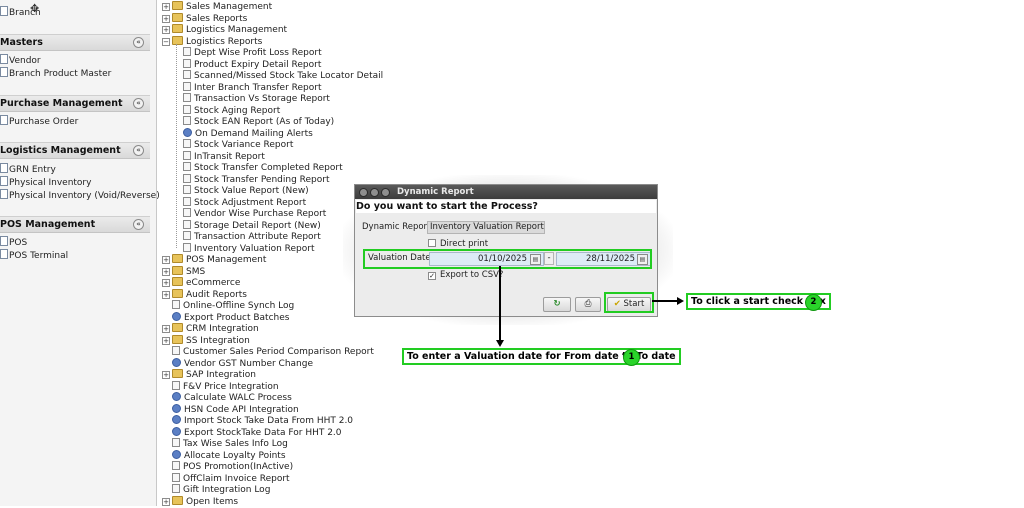 This screenshot has width=1024, height=508. I want to click on tree-item: Inventory Valuation Report, so click(249, 248).